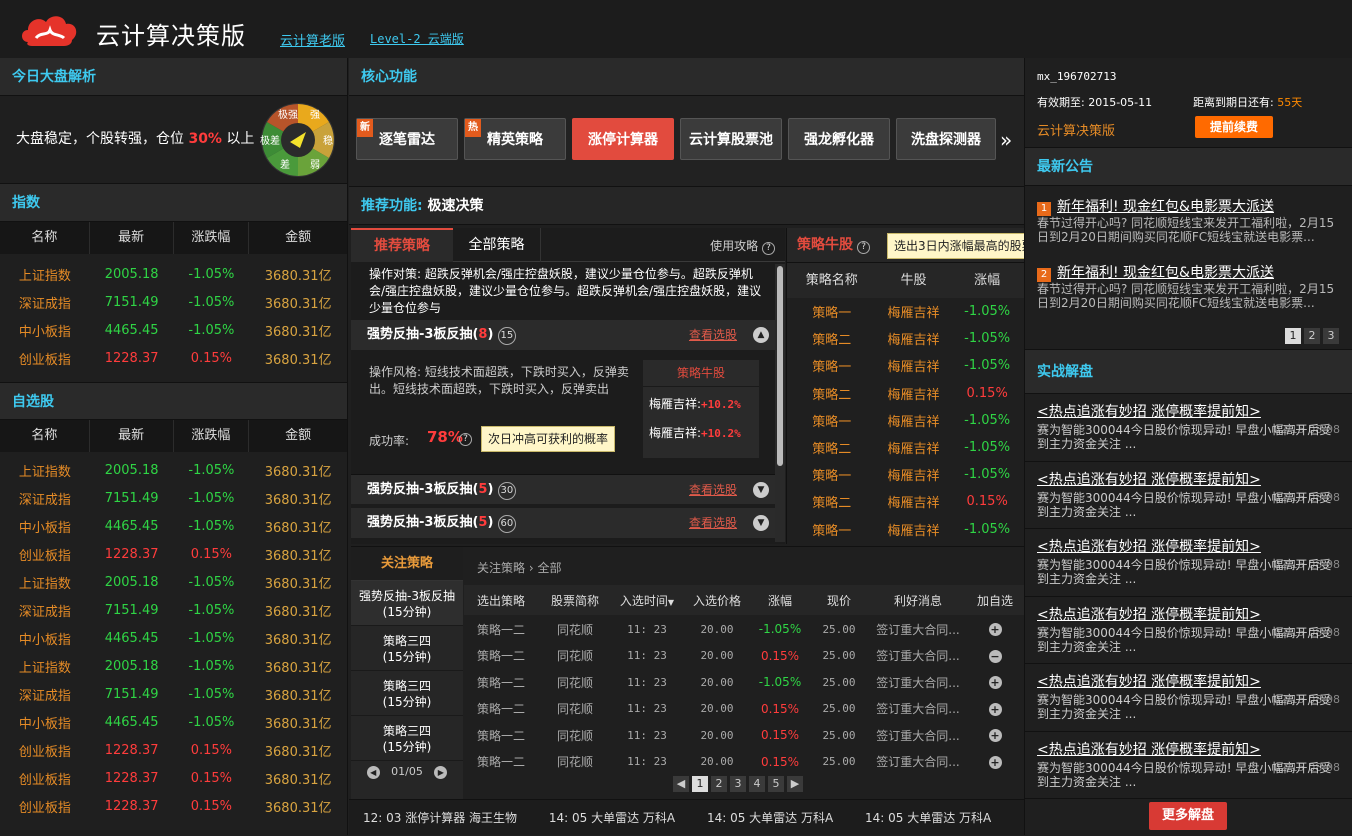  Describe the element at coordinates (407, 603) in the screenshot. I see `follow-strategy-item: 强势反抽-3板反抽 (15分钟)` at that location.